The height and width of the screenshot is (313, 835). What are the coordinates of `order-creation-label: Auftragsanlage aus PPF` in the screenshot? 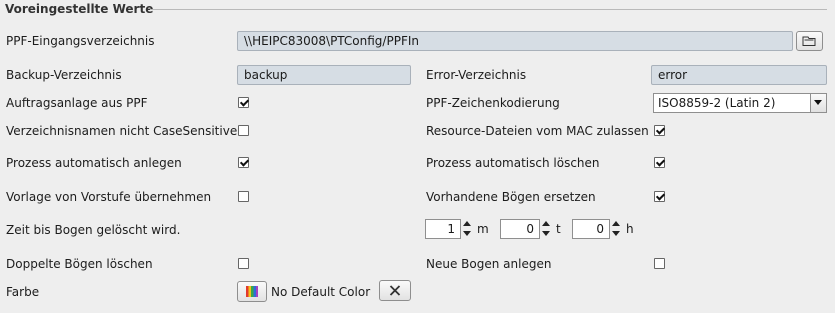 It's located at (77, 103).